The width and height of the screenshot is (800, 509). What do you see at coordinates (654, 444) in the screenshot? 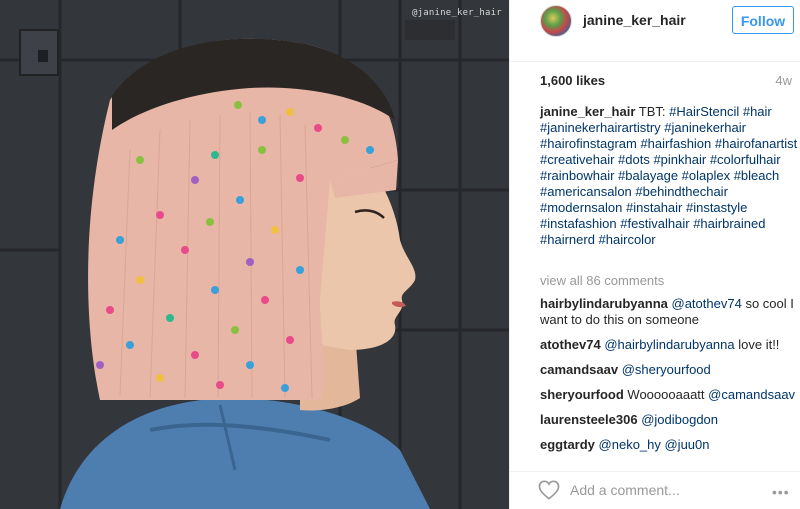
I see `comment-mention: @neko_hy @juu0n` at bounding box center [654, 444].